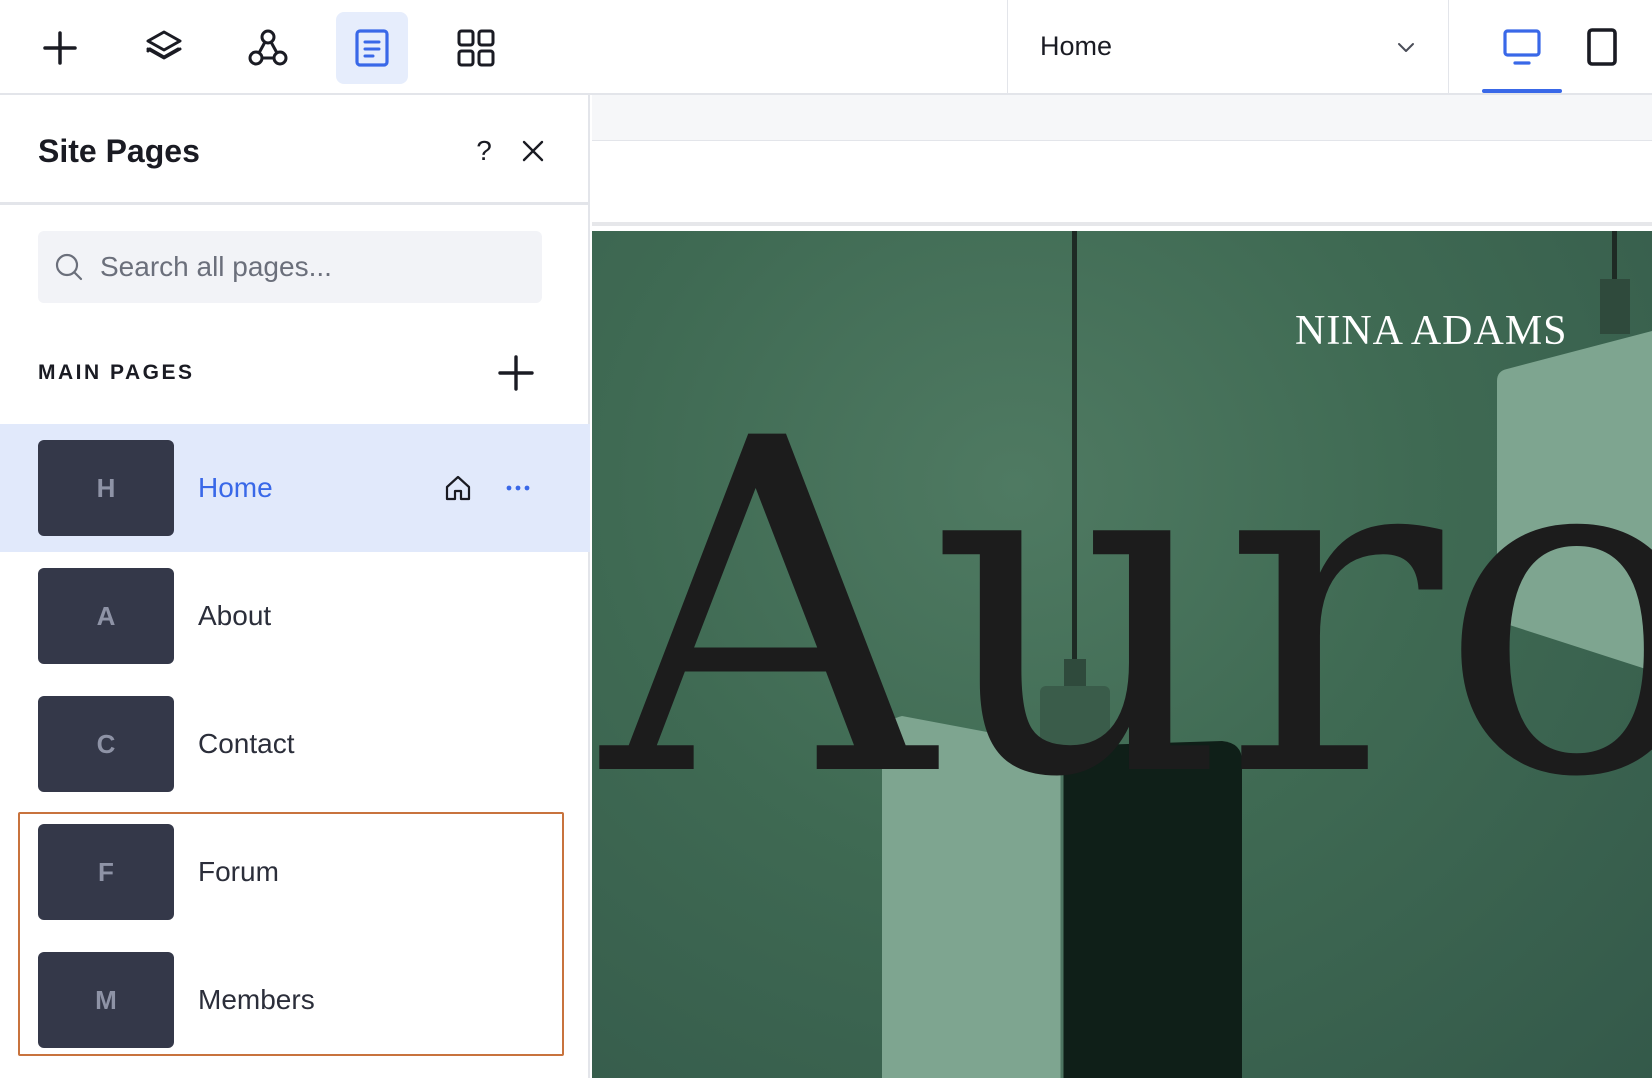  What do you see at coordinates (106, 616) in the screenshot?
I see `page-thumbnail: A` at bounding box center [106, 616].